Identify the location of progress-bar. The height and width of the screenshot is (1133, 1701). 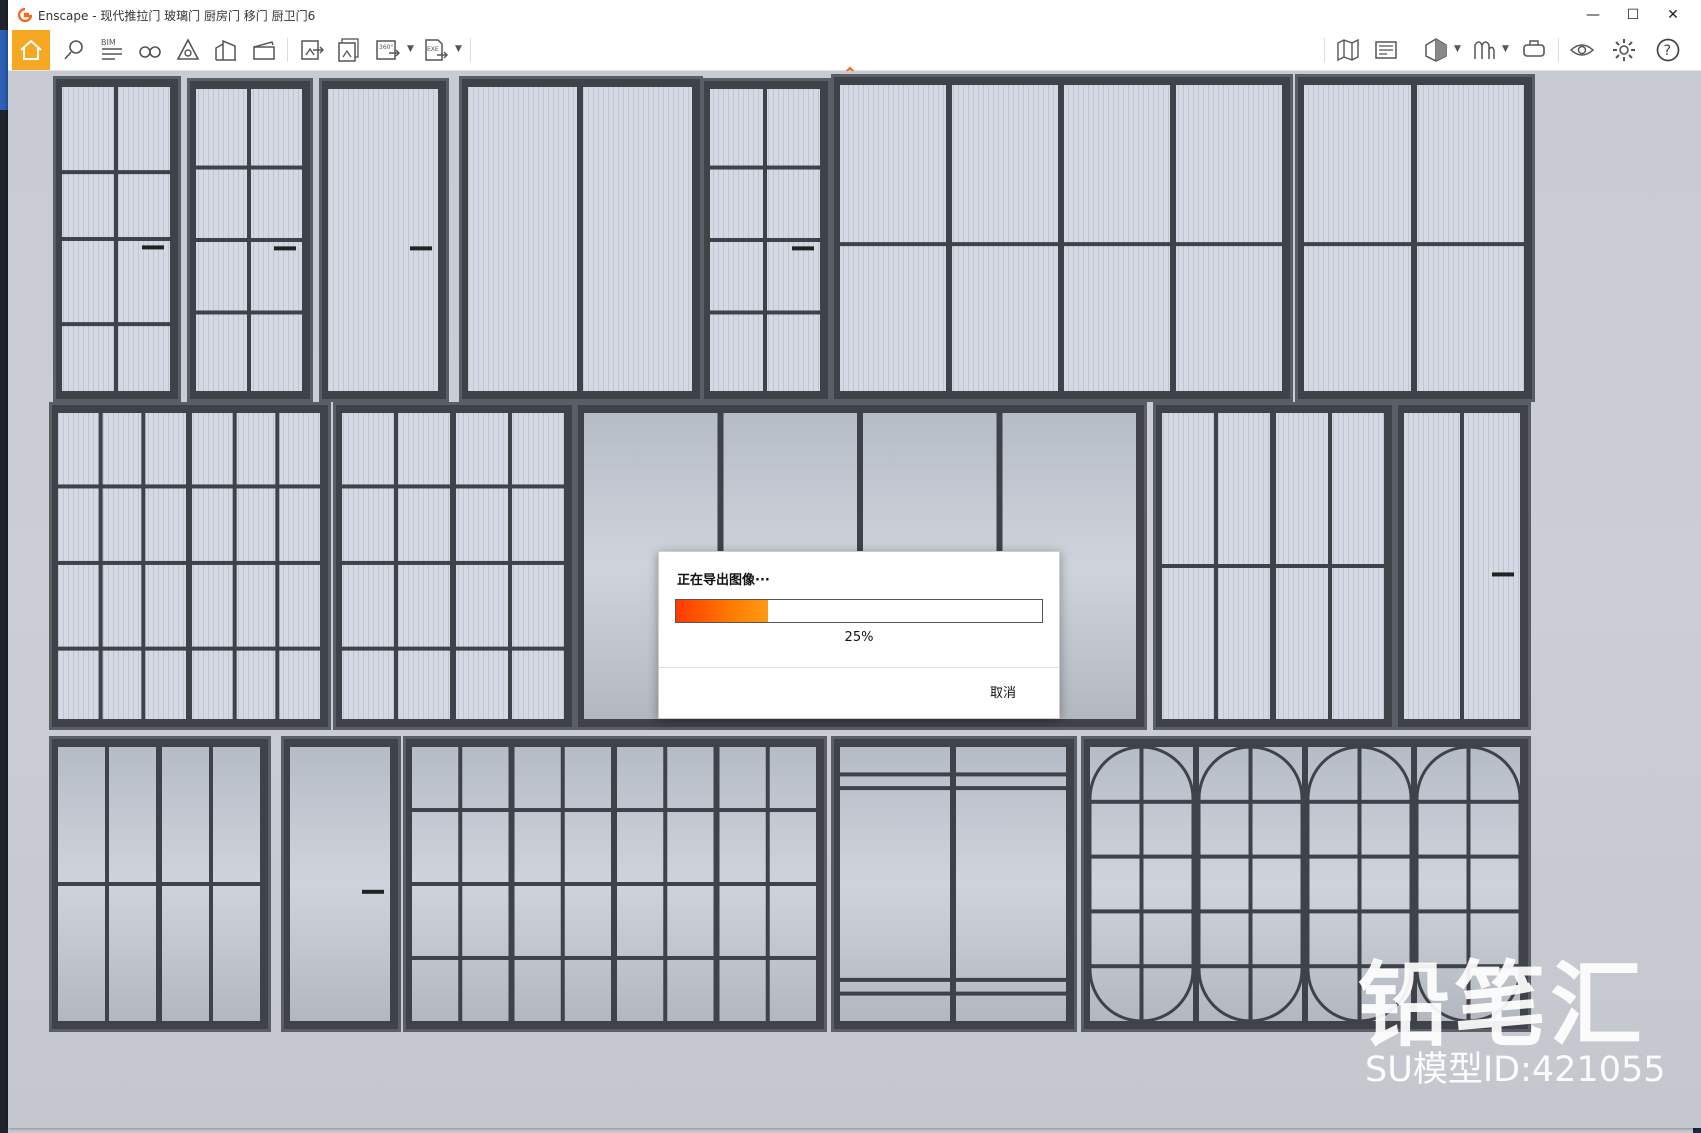
(859, 611).